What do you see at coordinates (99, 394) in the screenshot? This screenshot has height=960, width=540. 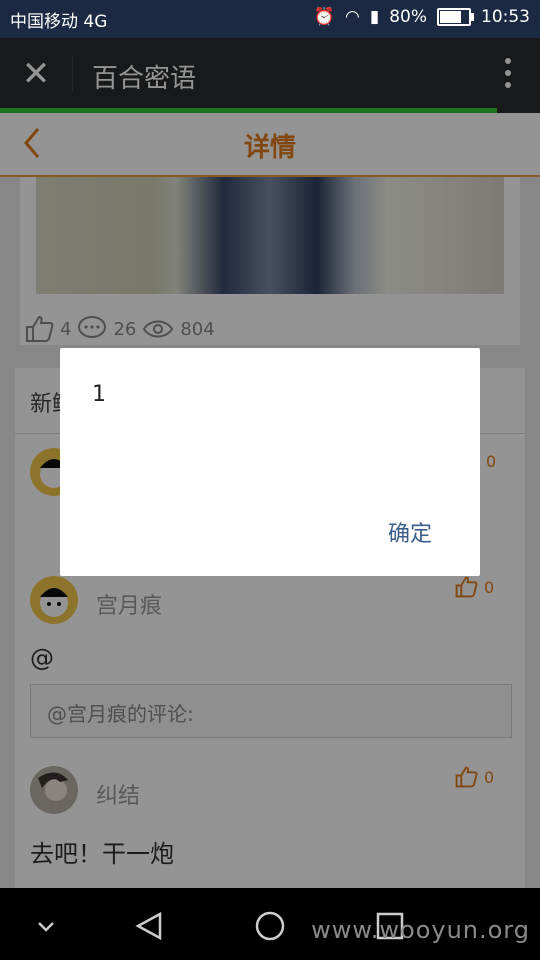 I see `alert-message: 1` at bounding box center [99, 394].